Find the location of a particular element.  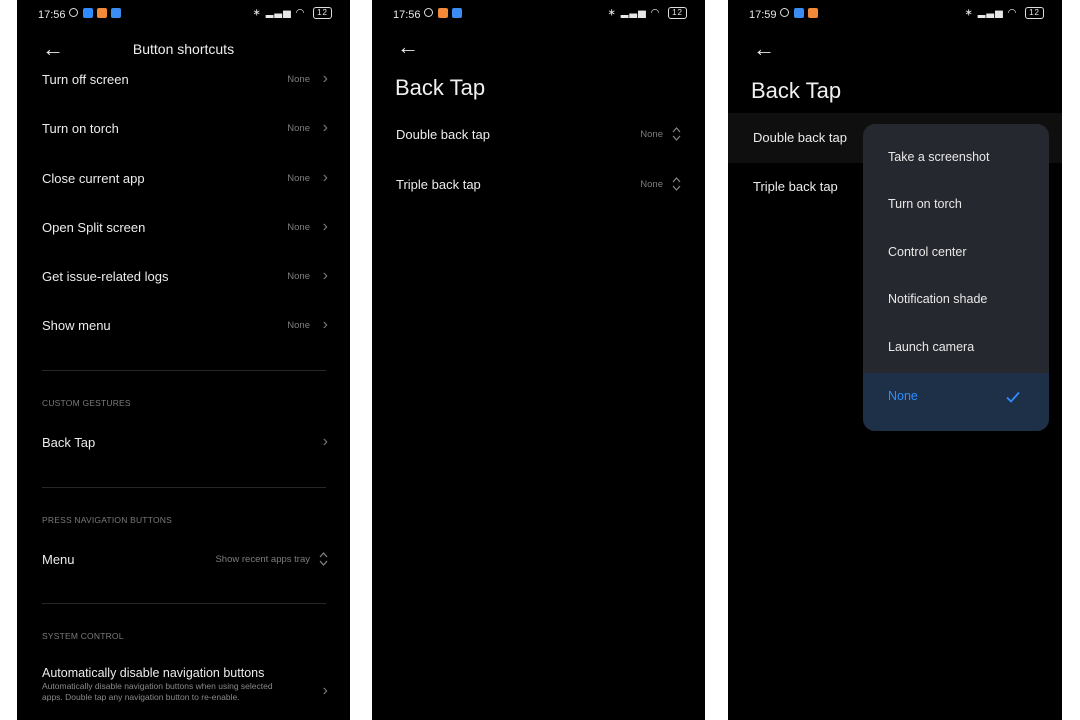

menu-item-control-center: Control center is located at coordinates (956, 253).